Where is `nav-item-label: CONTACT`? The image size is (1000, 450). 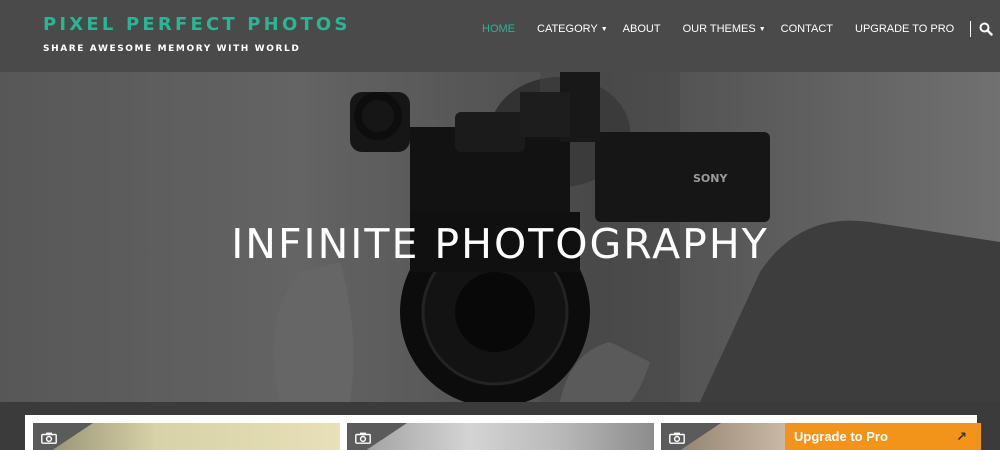 nav-item-label: CONTACT is located at coordinates (806, 29).